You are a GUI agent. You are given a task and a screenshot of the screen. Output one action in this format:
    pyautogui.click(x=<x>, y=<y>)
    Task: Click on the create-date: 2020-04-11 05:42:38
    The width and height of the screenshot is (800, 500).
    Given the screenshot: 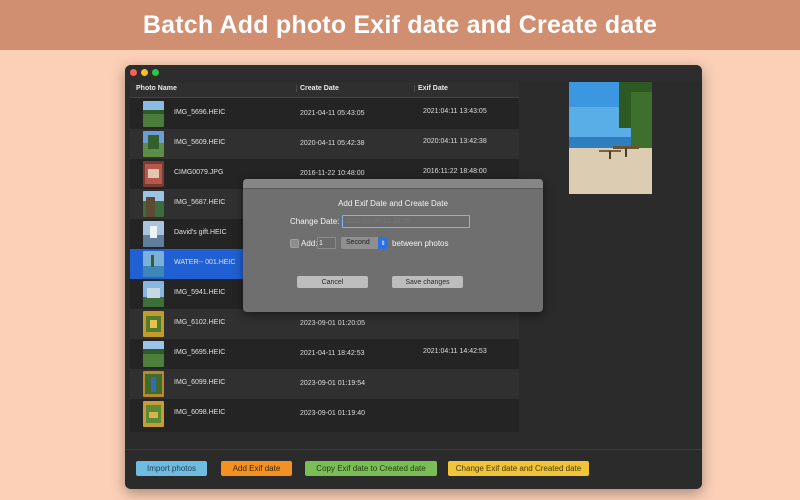 What is the action you would take?
    pyautogui.click(x=332, y=143)
    